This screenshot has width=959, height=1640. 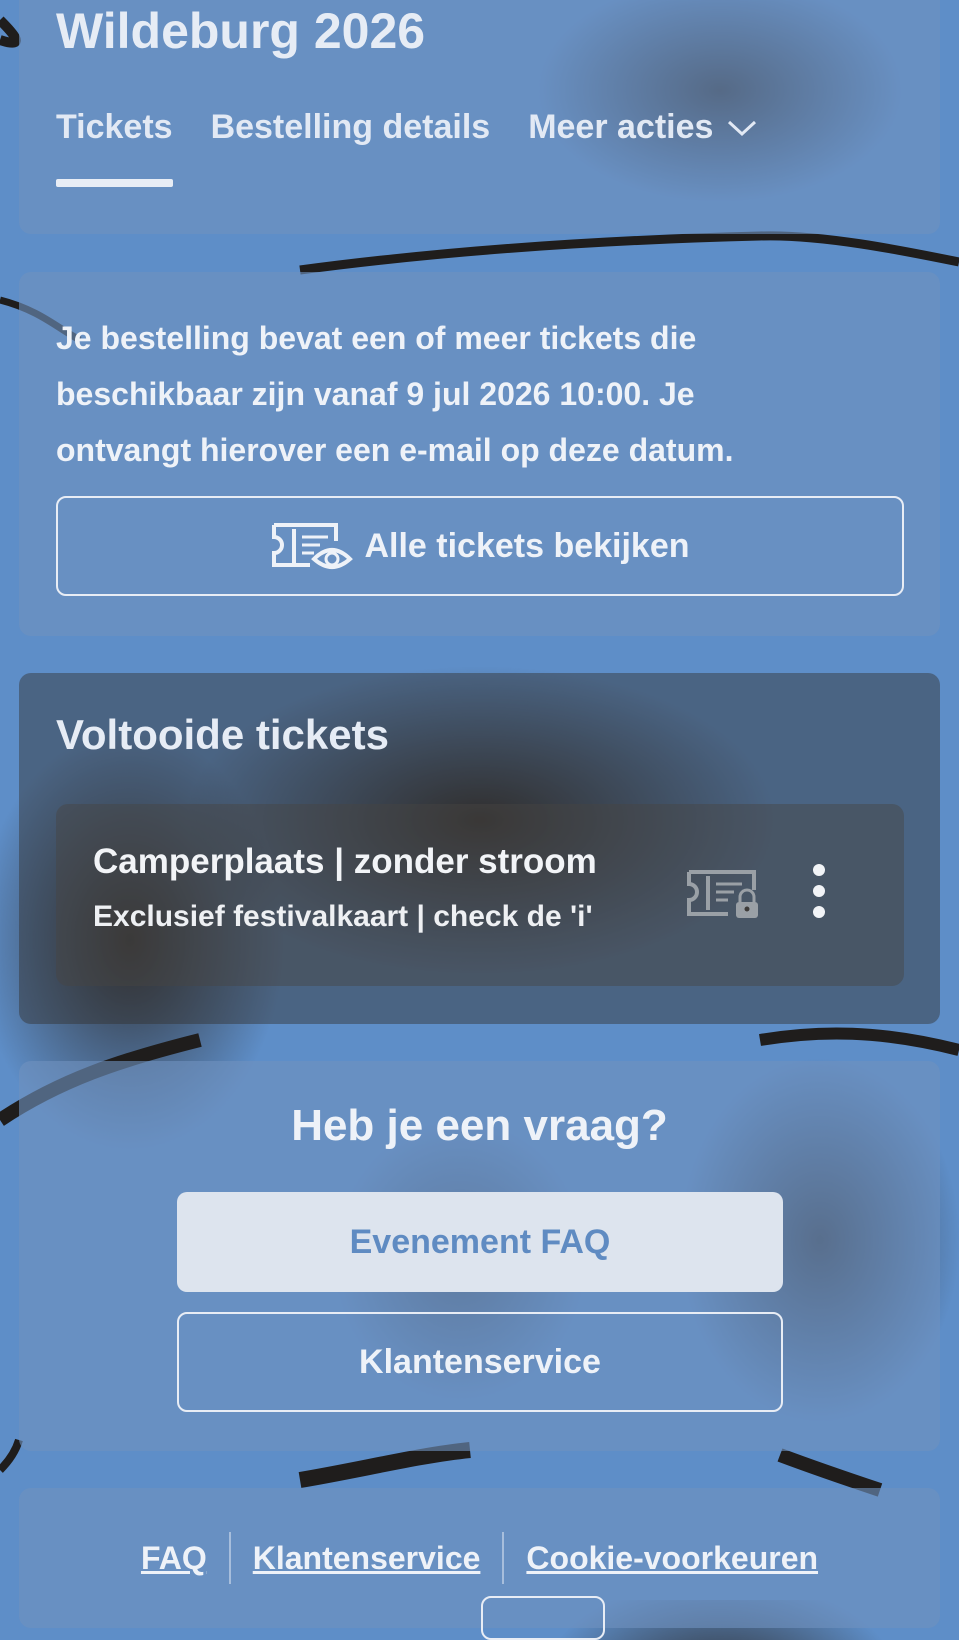 What do you see at coordinates (722, 894) in the screenshot?
I see `ticket-lock-icon` at bounding box center [722, 894].